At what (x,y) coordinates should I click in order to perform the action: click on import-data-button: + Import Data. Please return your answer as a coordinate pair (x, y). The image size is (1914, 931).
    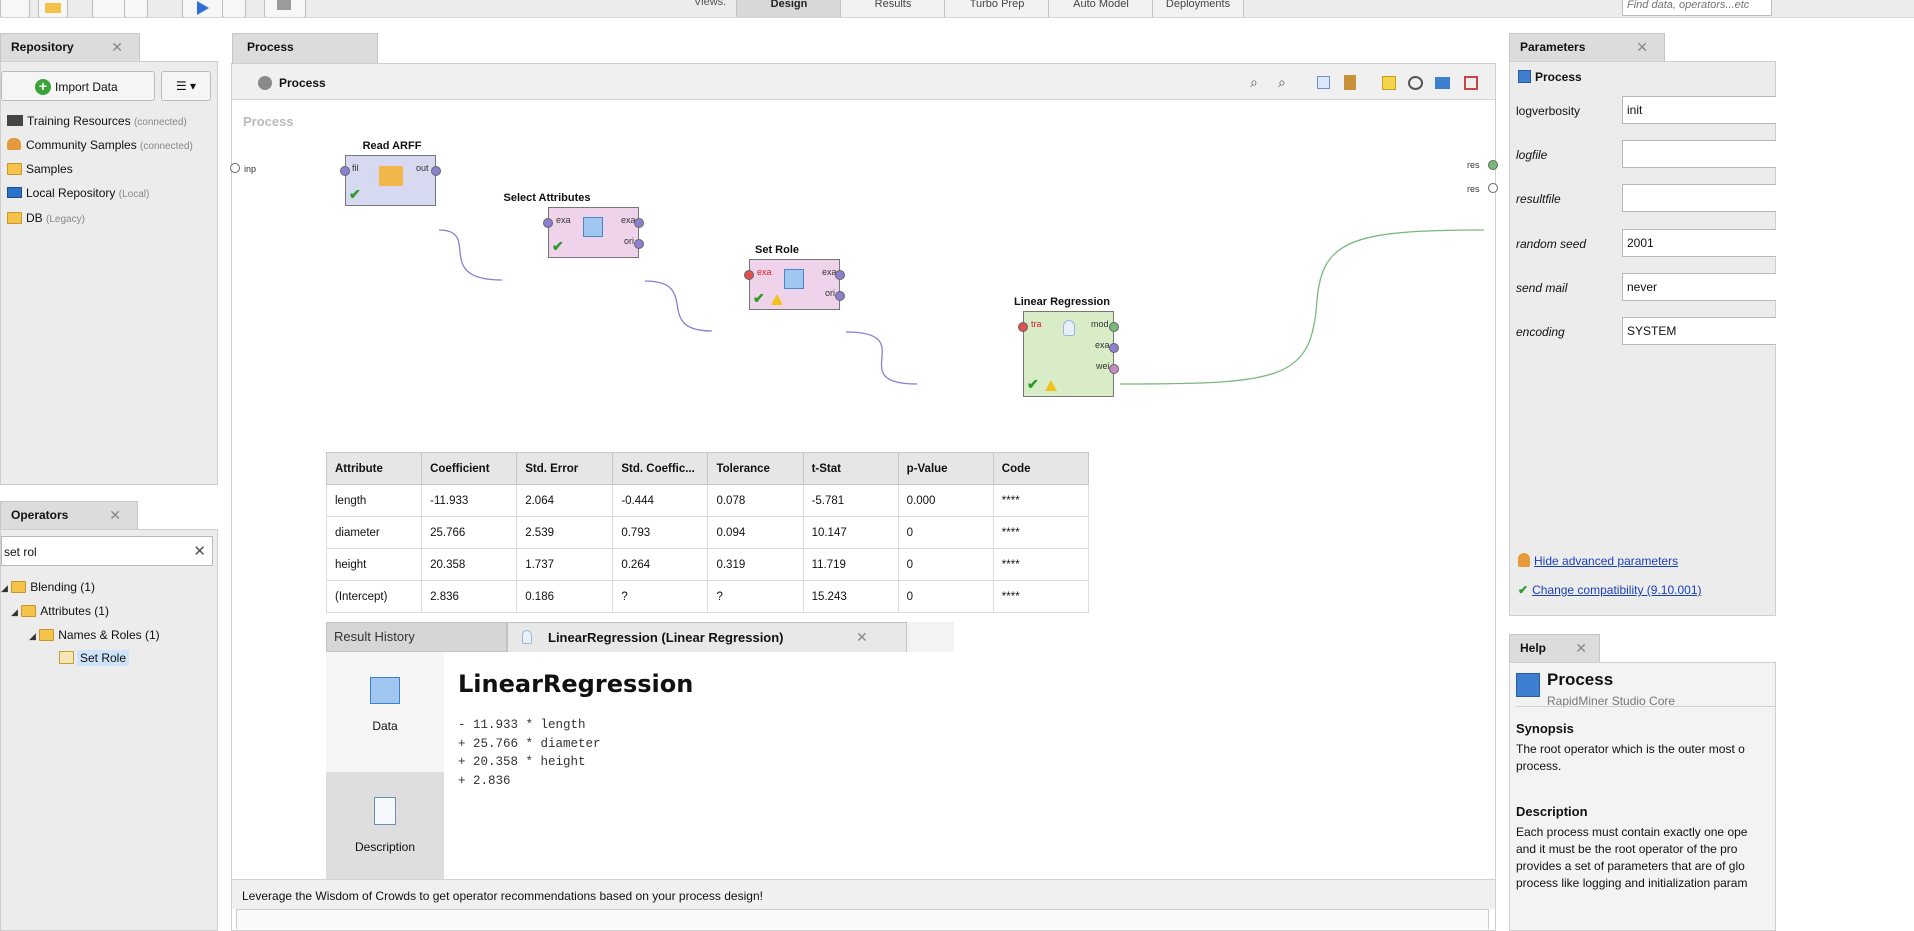
    Looking at the image, I should click on (78, 86).